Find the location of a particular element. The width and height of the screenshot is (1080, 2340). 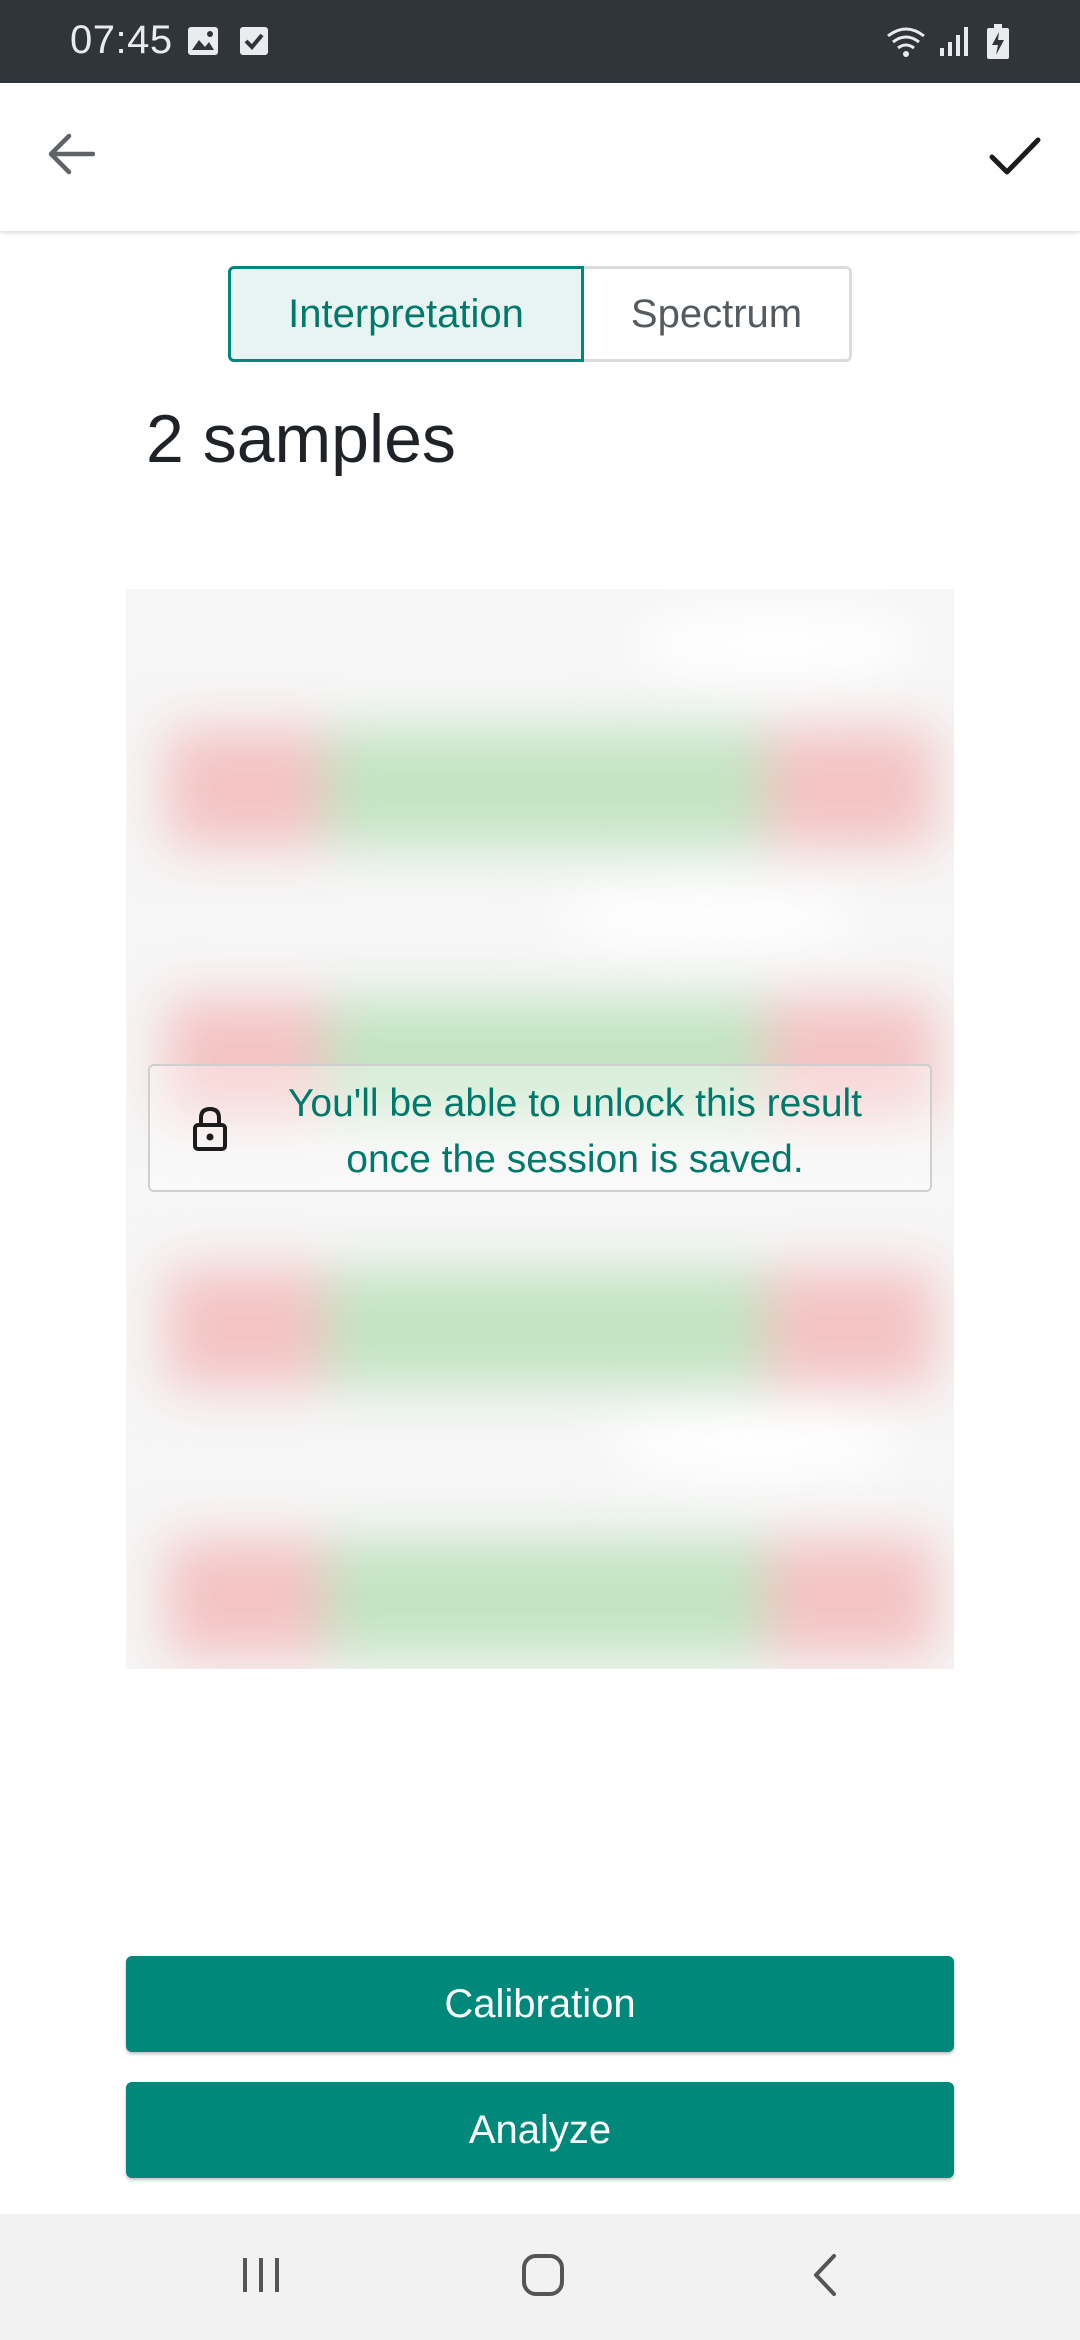

status-time: 07:45 is located at coordinates (121, 40).